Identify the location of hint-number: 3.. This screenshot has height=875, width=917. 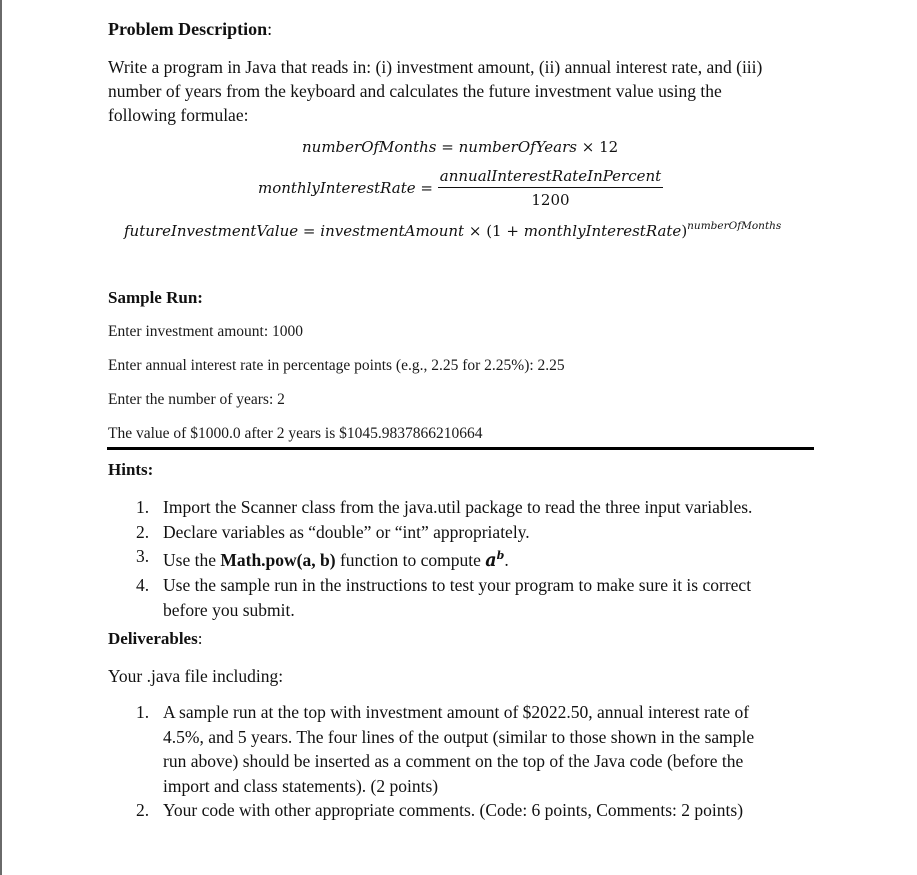
(143, 556).